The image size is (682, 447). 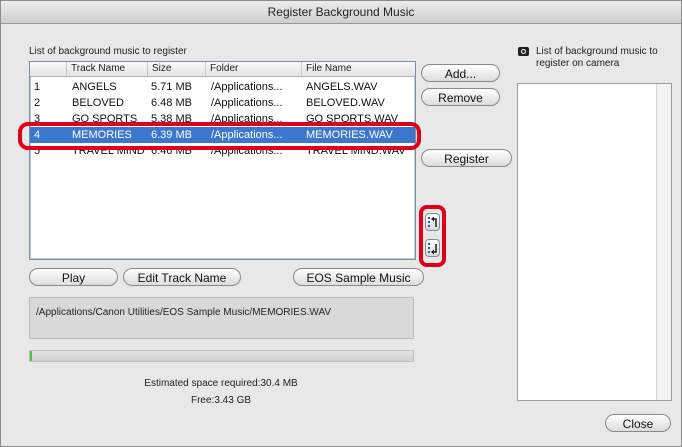 What do you see at coordinates (37, 87) in the screenshot?
I see `track-number: 1` at bounding box center [37, 87].